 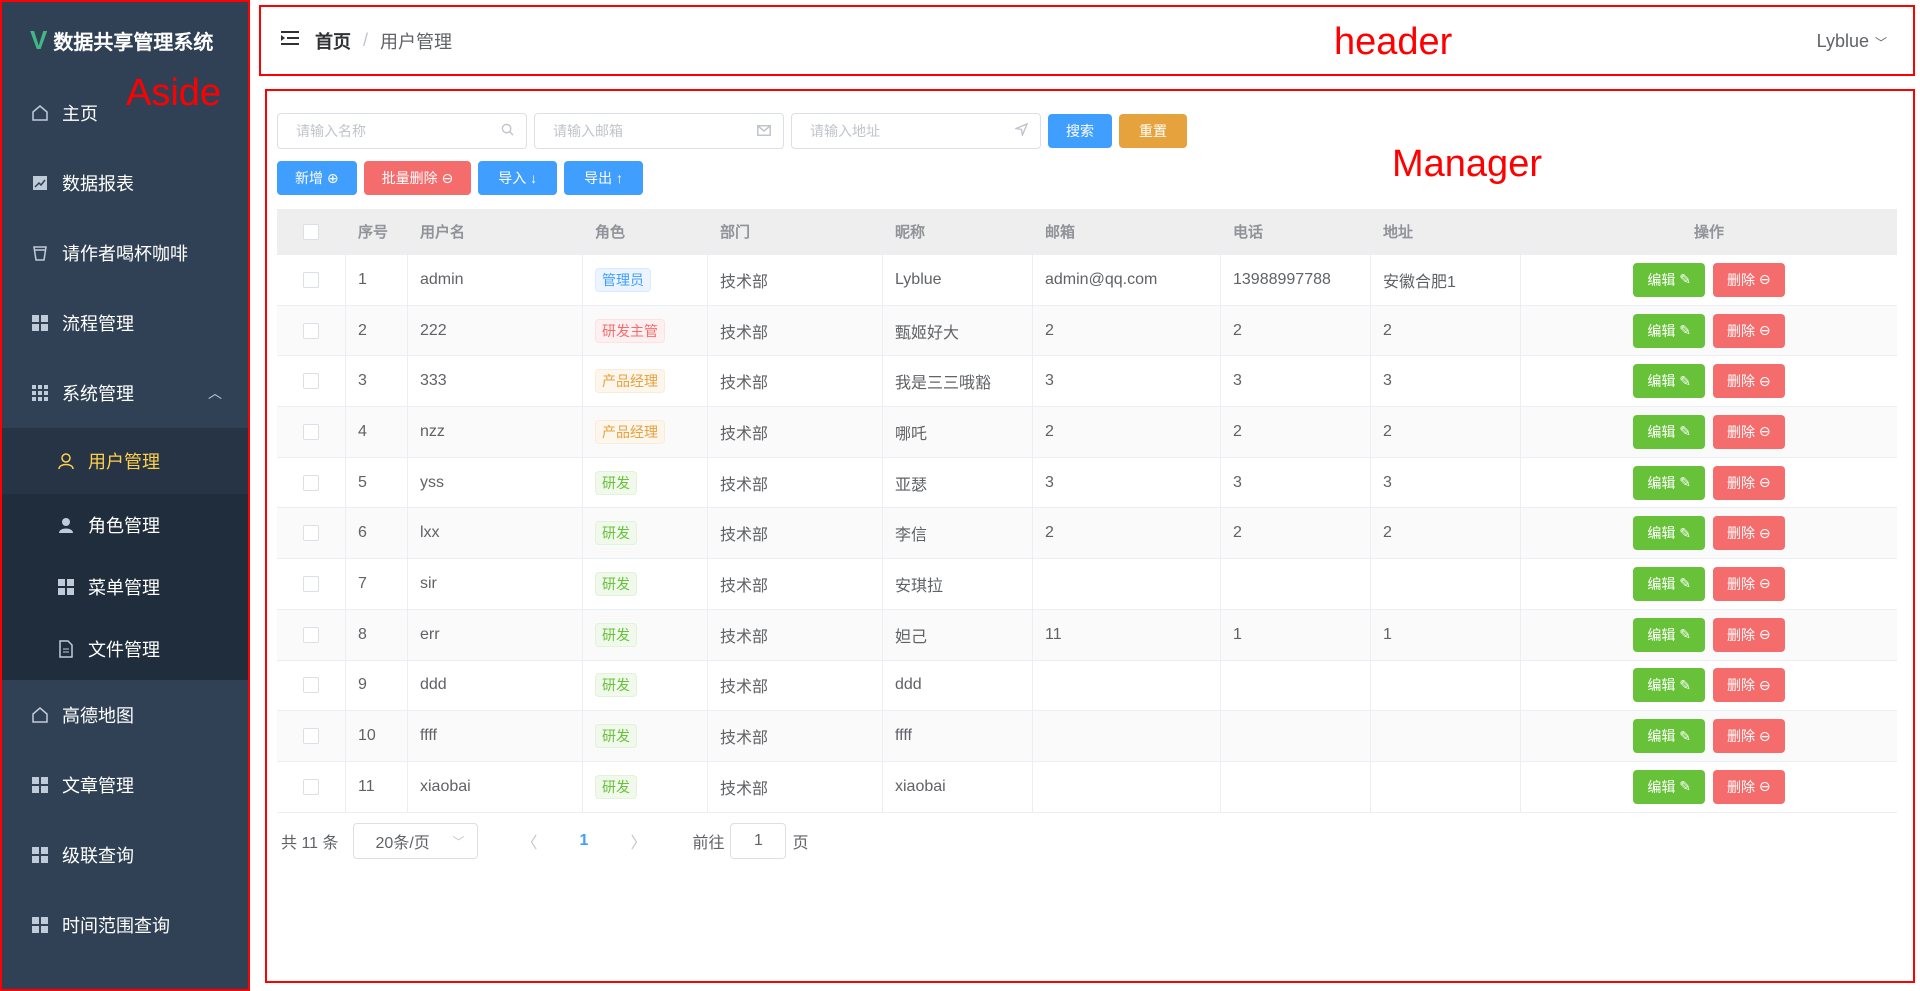 I want to click on menu-fold-icon, so click(x=291, y=40).